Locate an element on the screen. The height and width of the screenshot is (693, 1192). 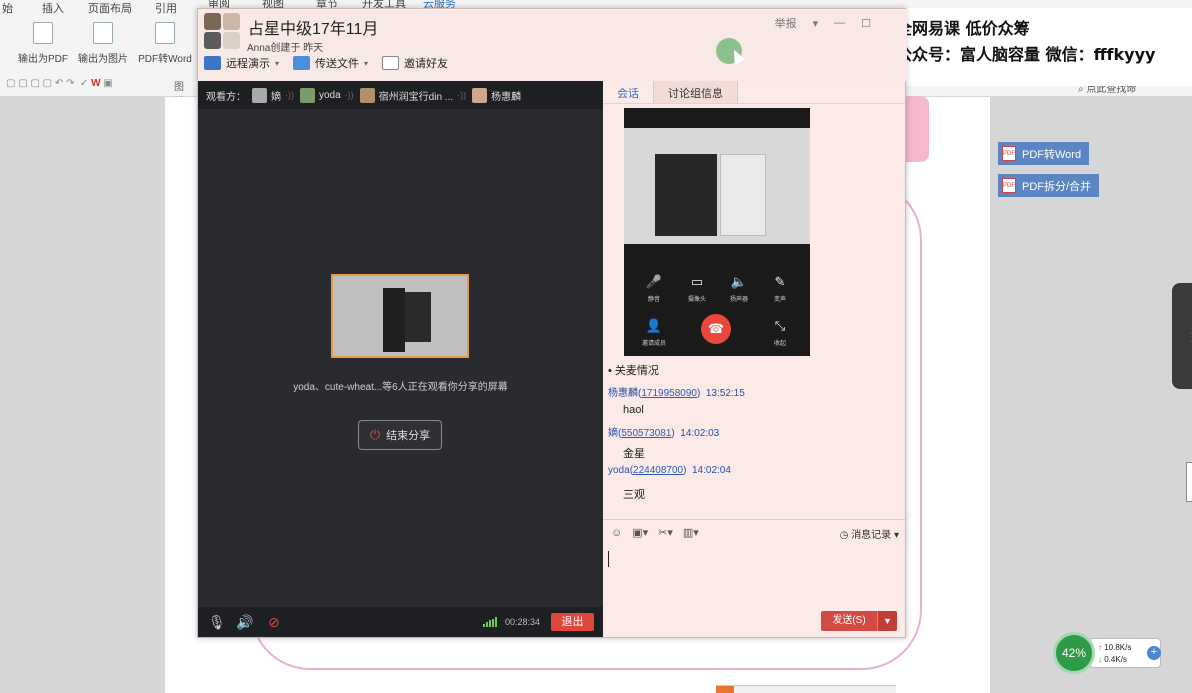
sender-name: yoda is located at coordinates (619, 470).